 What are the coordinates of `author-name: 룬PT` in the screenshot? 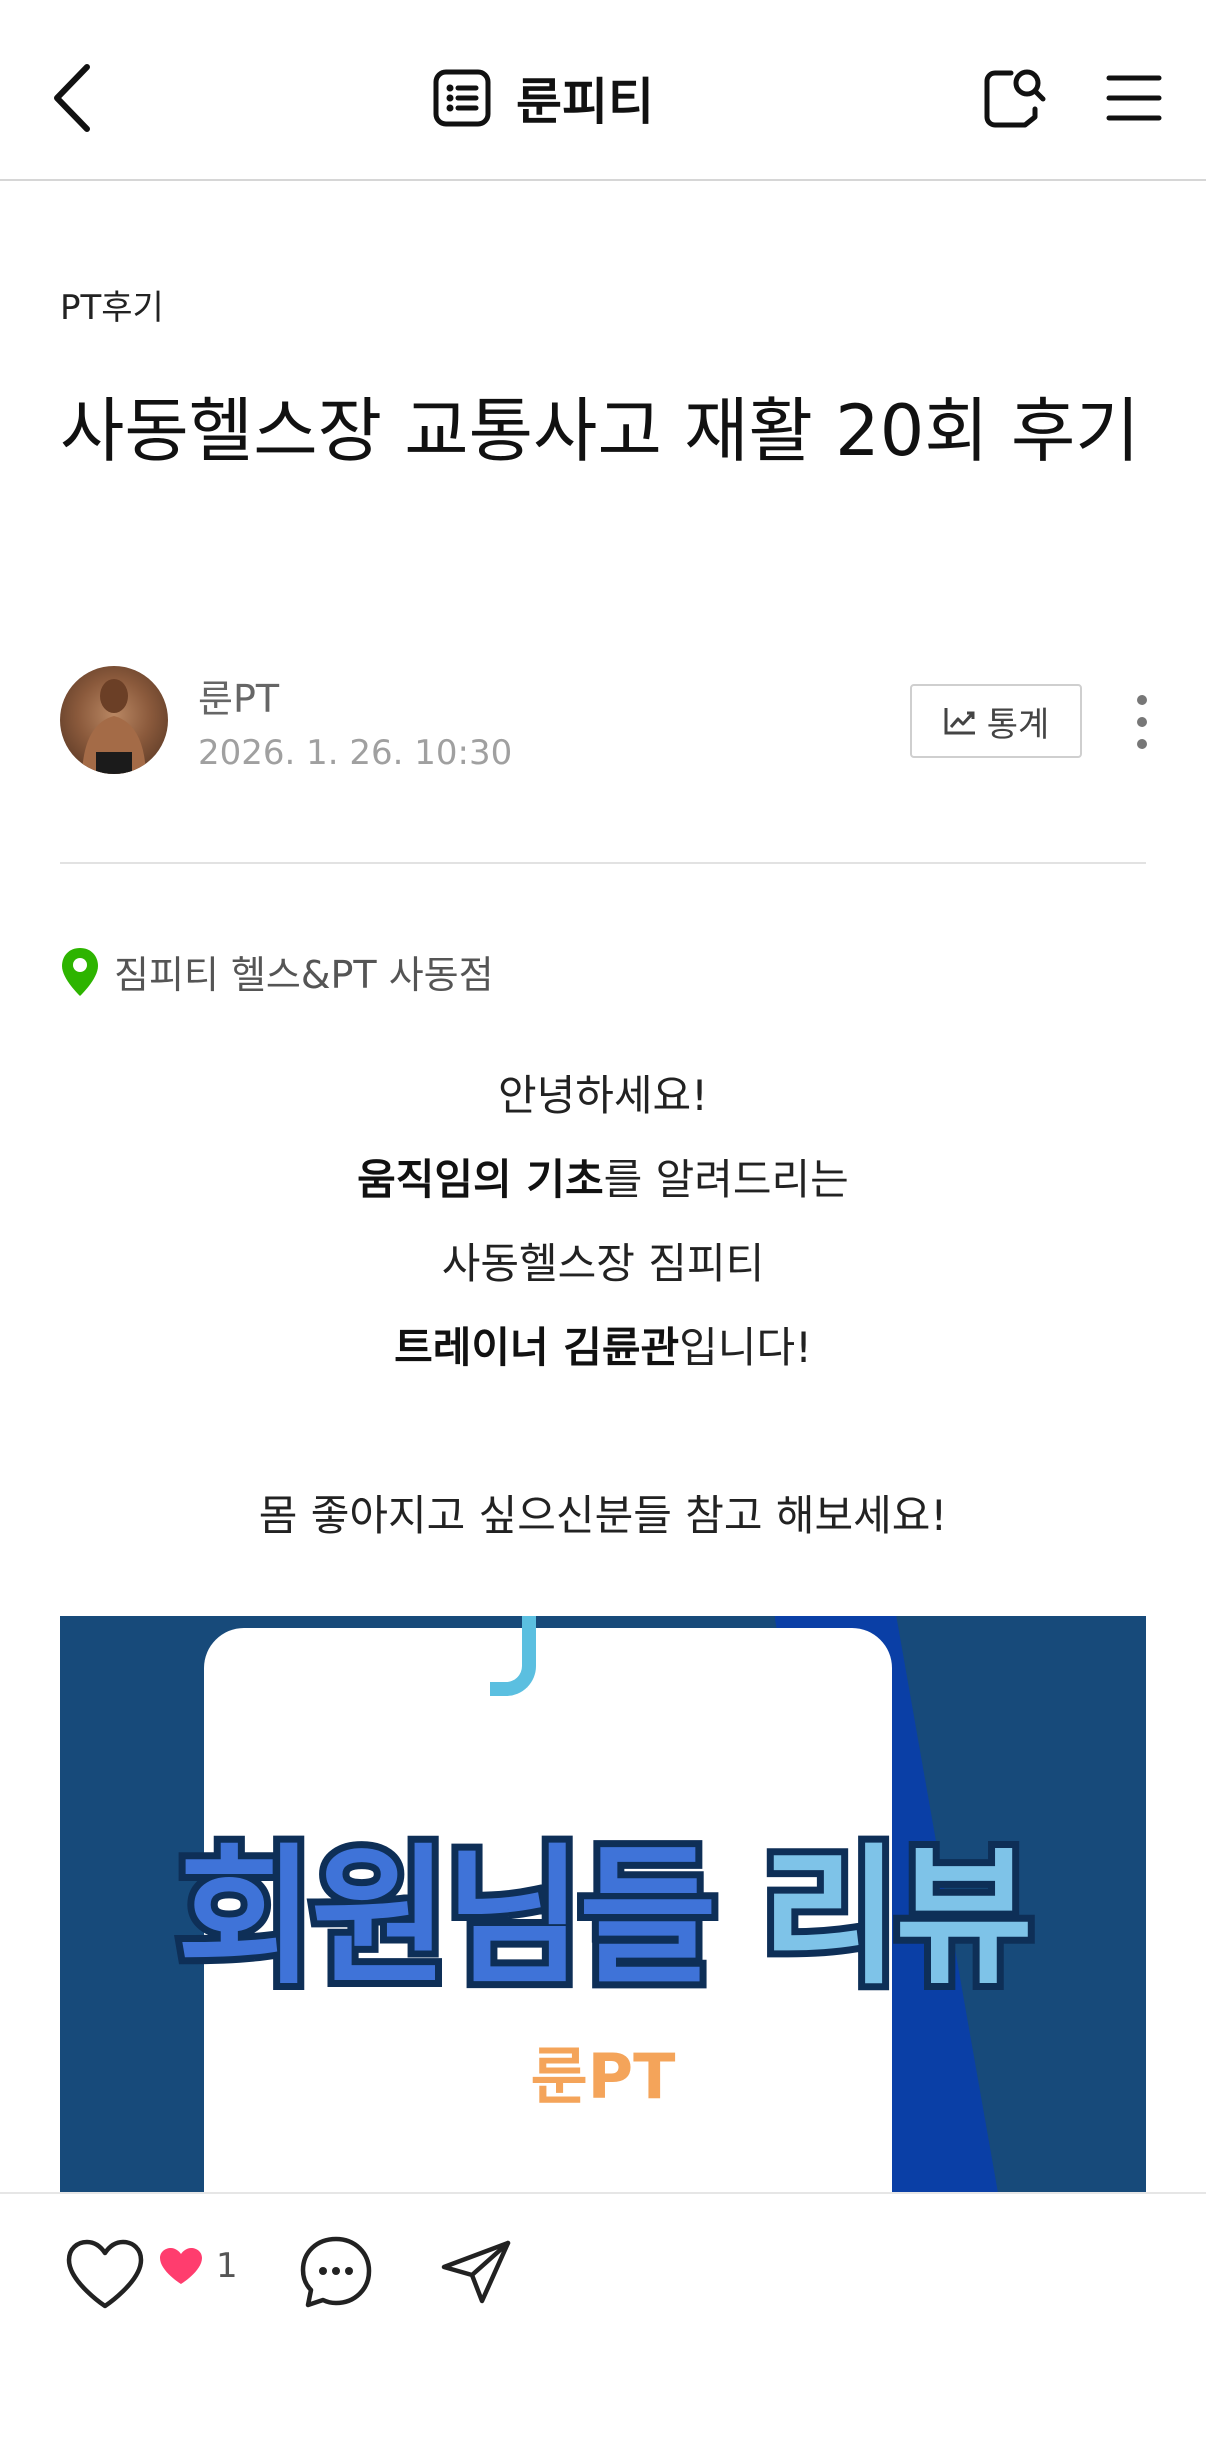 It's located at (238, 695).